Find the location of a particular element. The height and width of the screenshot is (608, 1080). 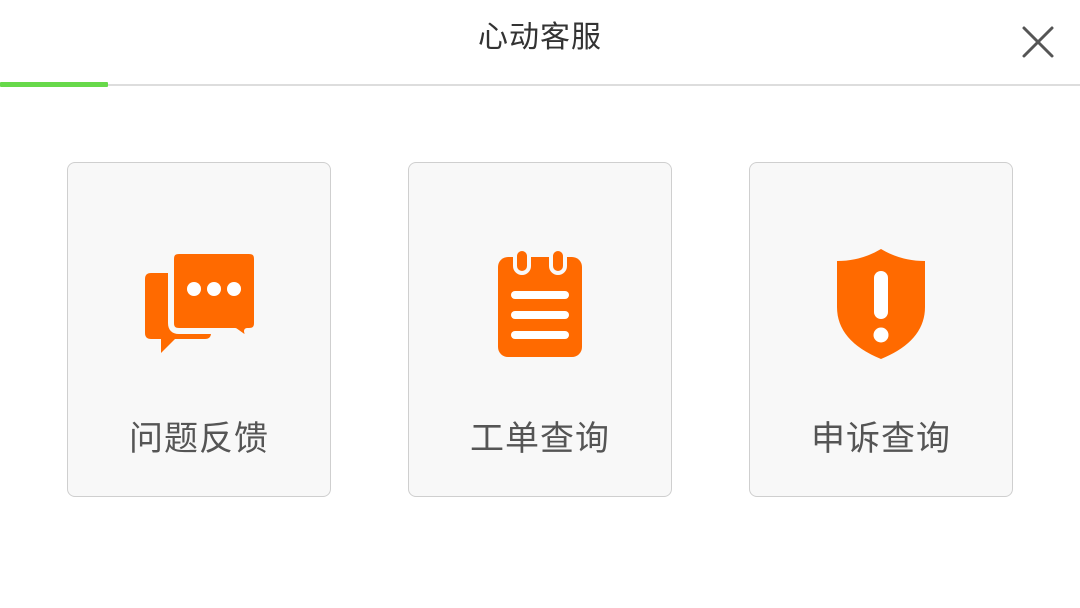

feedback-label: 问题反馈 is located at coordinates (199, 439).